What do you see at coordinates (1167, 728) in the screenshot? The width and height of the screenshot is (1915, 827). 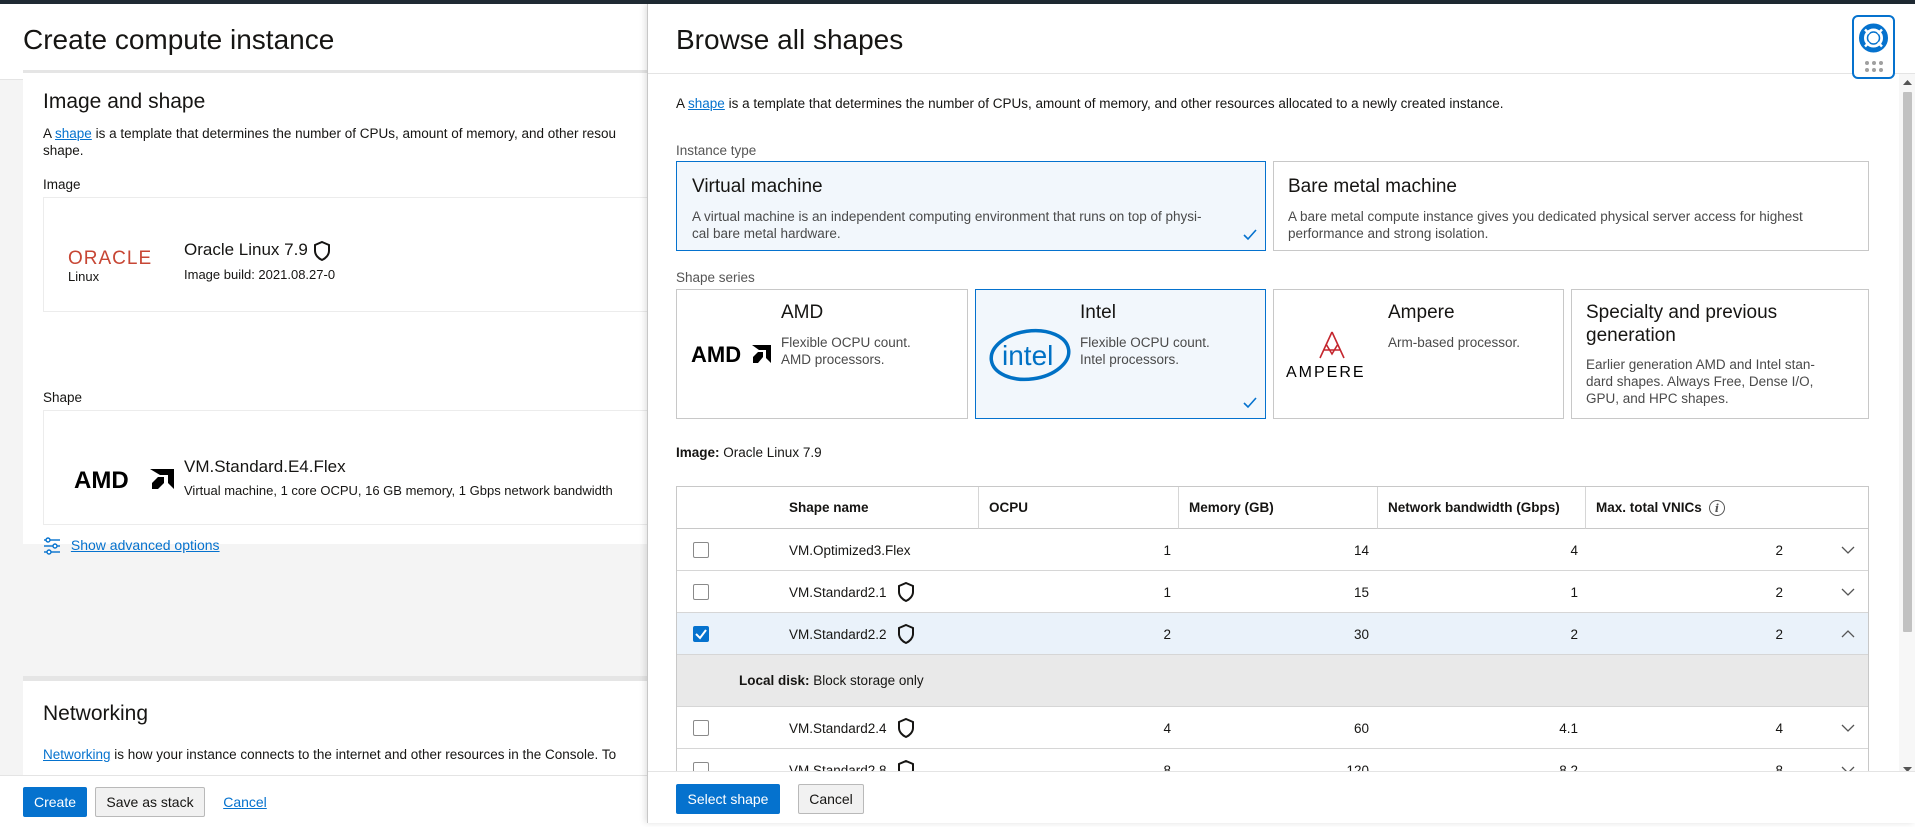 I see `cell-ocpu: 4` at bounding box center [1167, 728].